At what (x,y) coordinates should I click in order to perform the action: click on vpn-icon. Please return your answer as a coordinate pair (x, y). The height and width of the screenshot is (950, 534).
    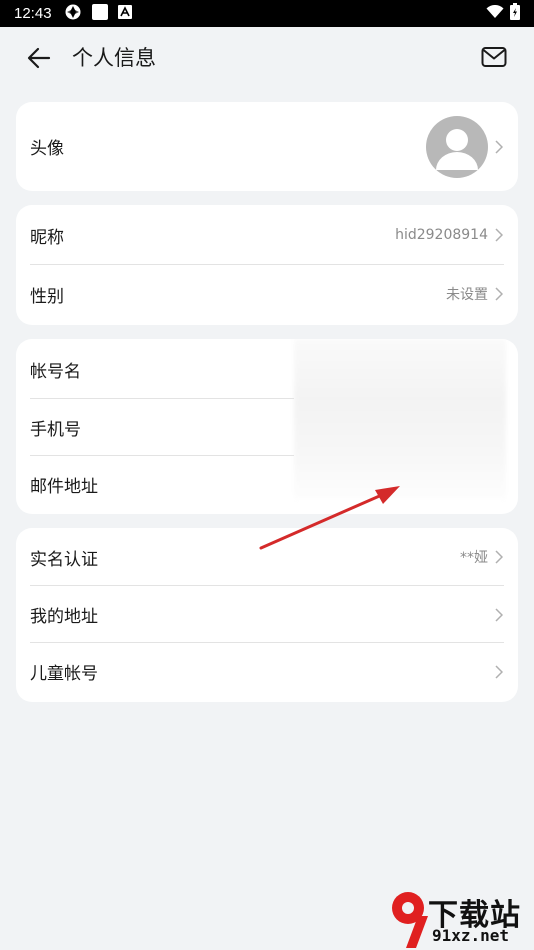
    Looking at the image, I should click on (73, 14).